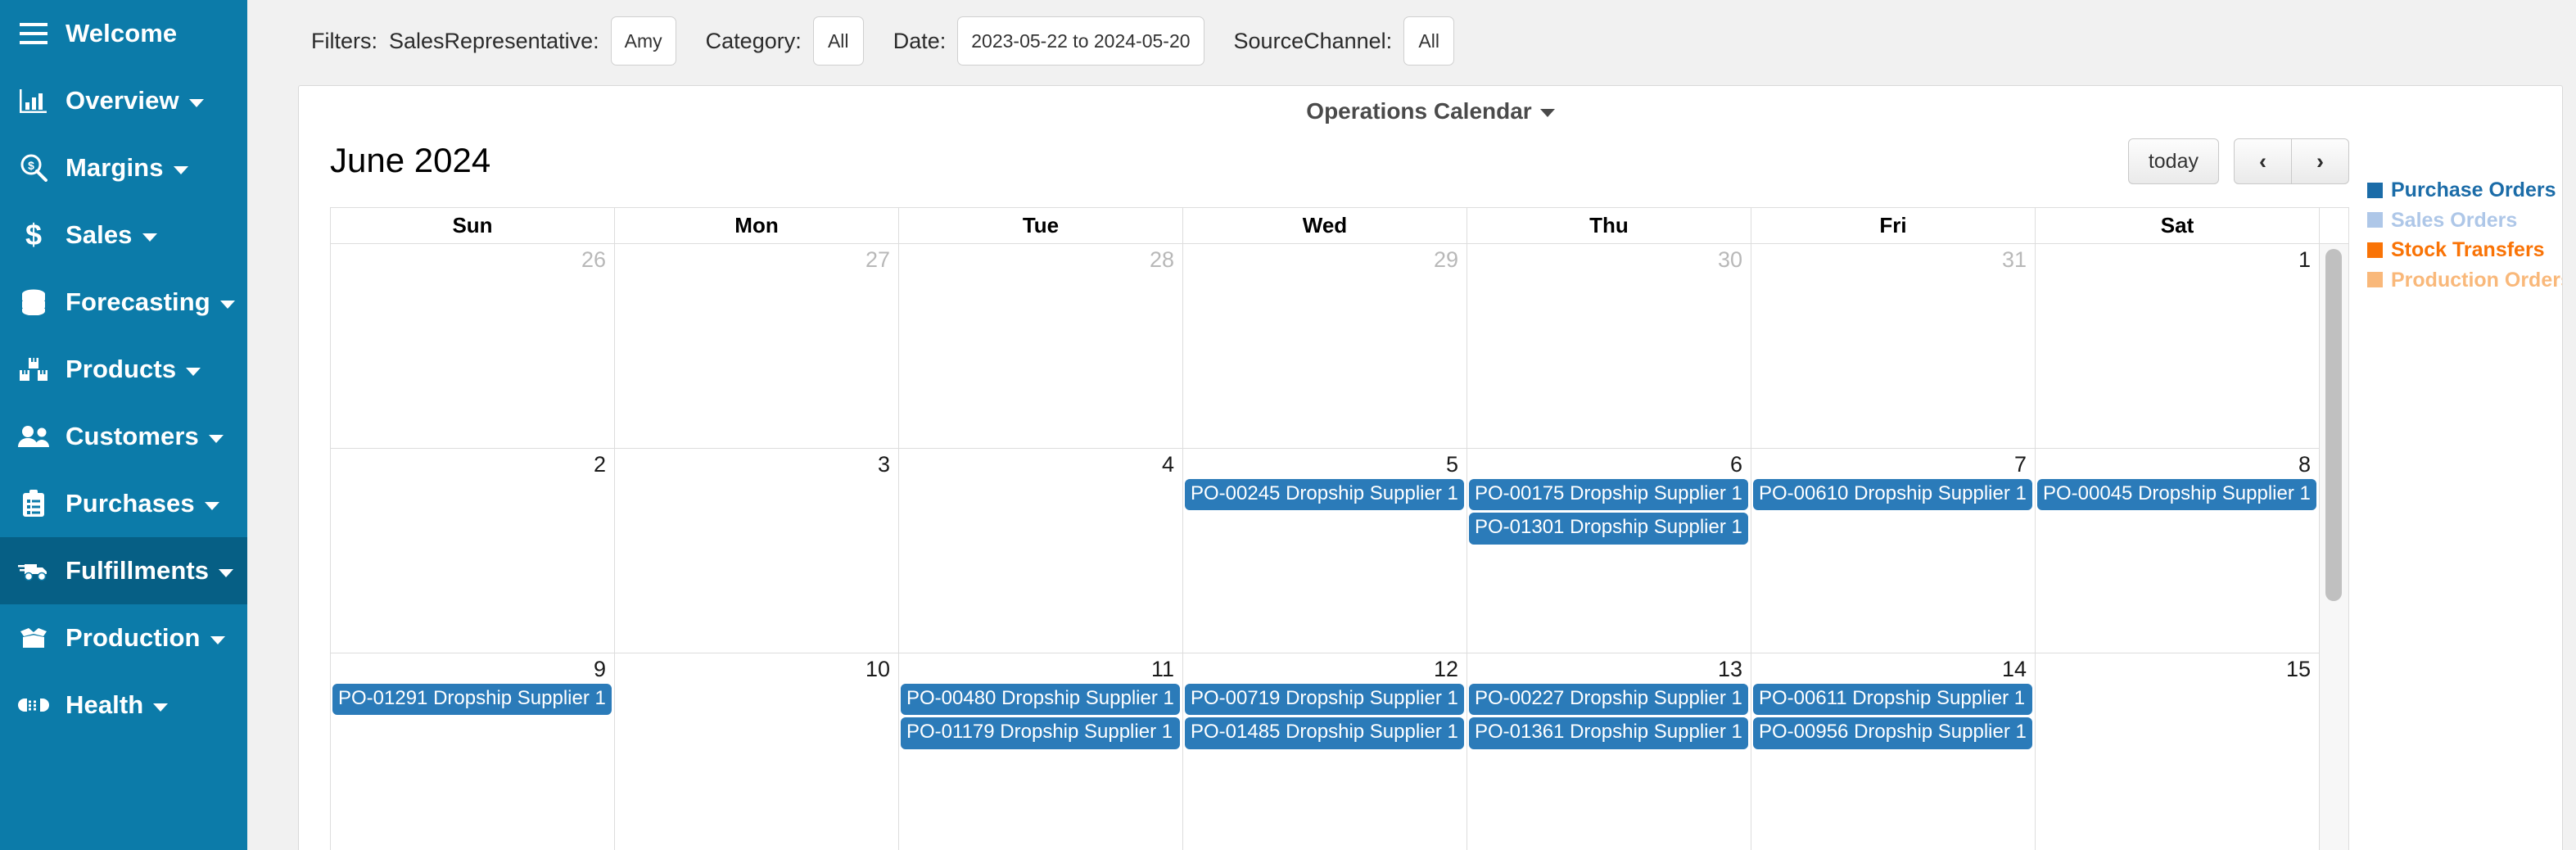  I want to click on calendar-event: PO-00719 Dropship Supplier 1, so click(1324, 700).